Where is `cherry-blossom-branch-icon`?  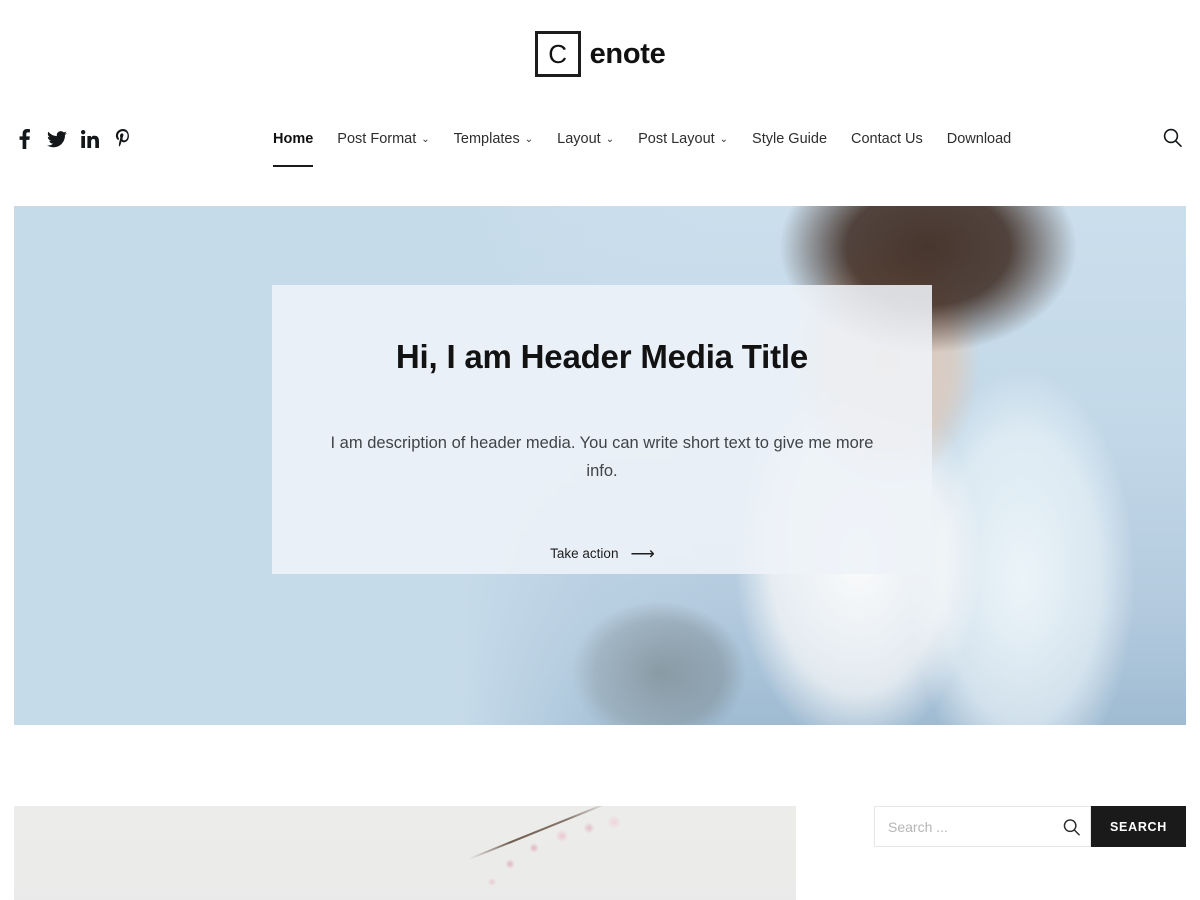 cherry-blossom-branch-icon is located at coordinates (538, 833).